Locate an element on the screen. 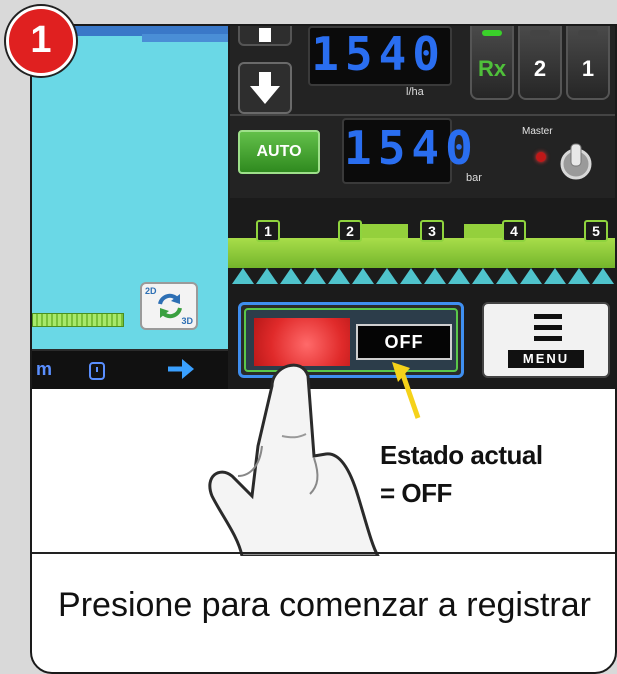  section-1-button: 1 is located at coordinates (268, 231).